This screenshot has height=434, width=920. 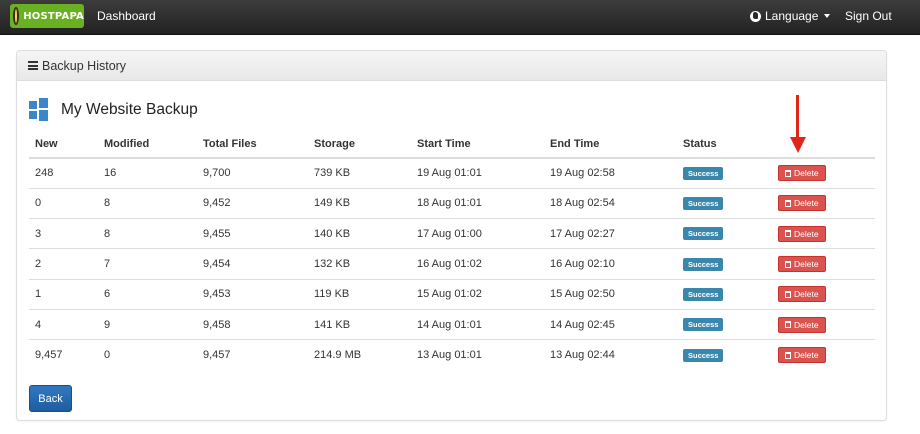 What do you see at coordinates (610, 233) in the screenshot?
I see `cell-end-time: 17 Aug 02:27` at bounding box center [610, 233].